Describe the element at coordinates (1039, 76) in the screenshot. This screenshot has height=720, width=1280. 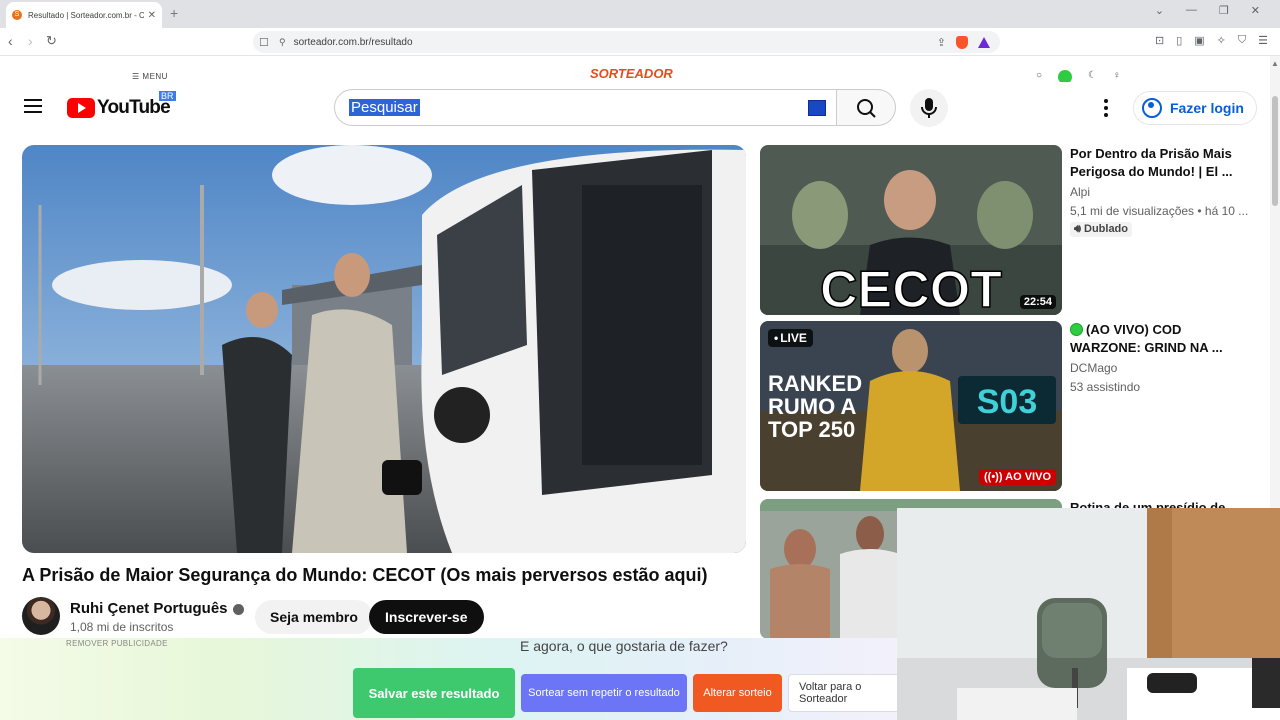
I see `search-icon: ○` at that location.